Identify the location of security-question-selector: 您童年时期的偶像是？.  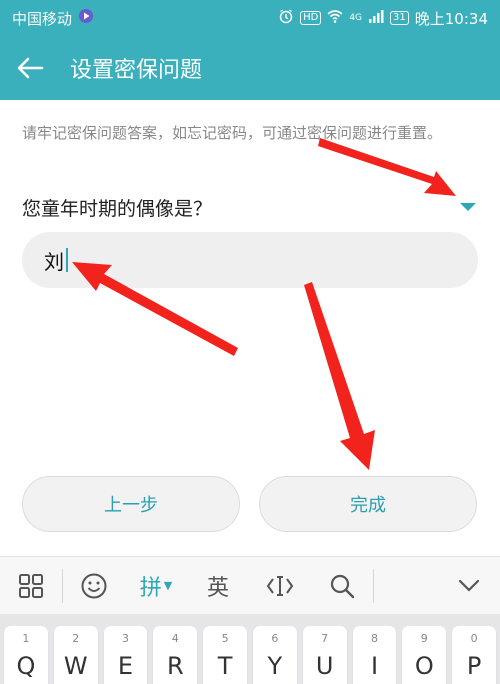
(250, 207).